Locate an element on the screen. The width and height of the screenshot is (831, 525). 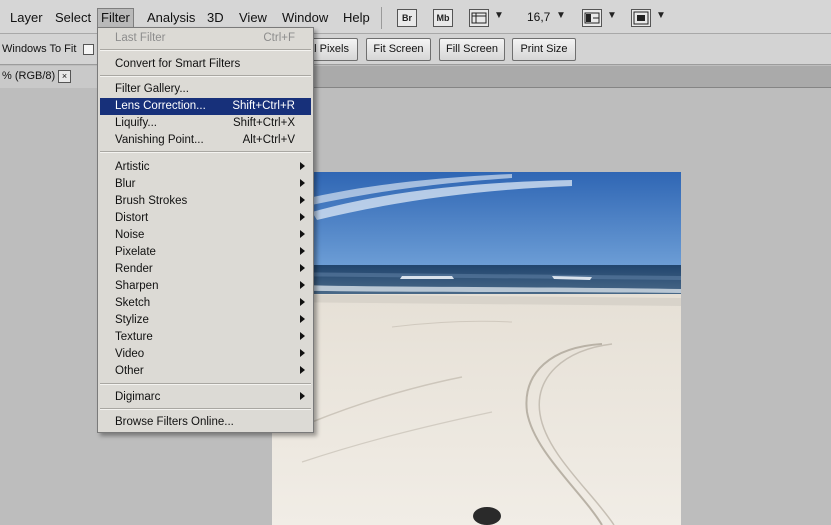
menu-item-noise: Noise is located at coordinates (205, 235).